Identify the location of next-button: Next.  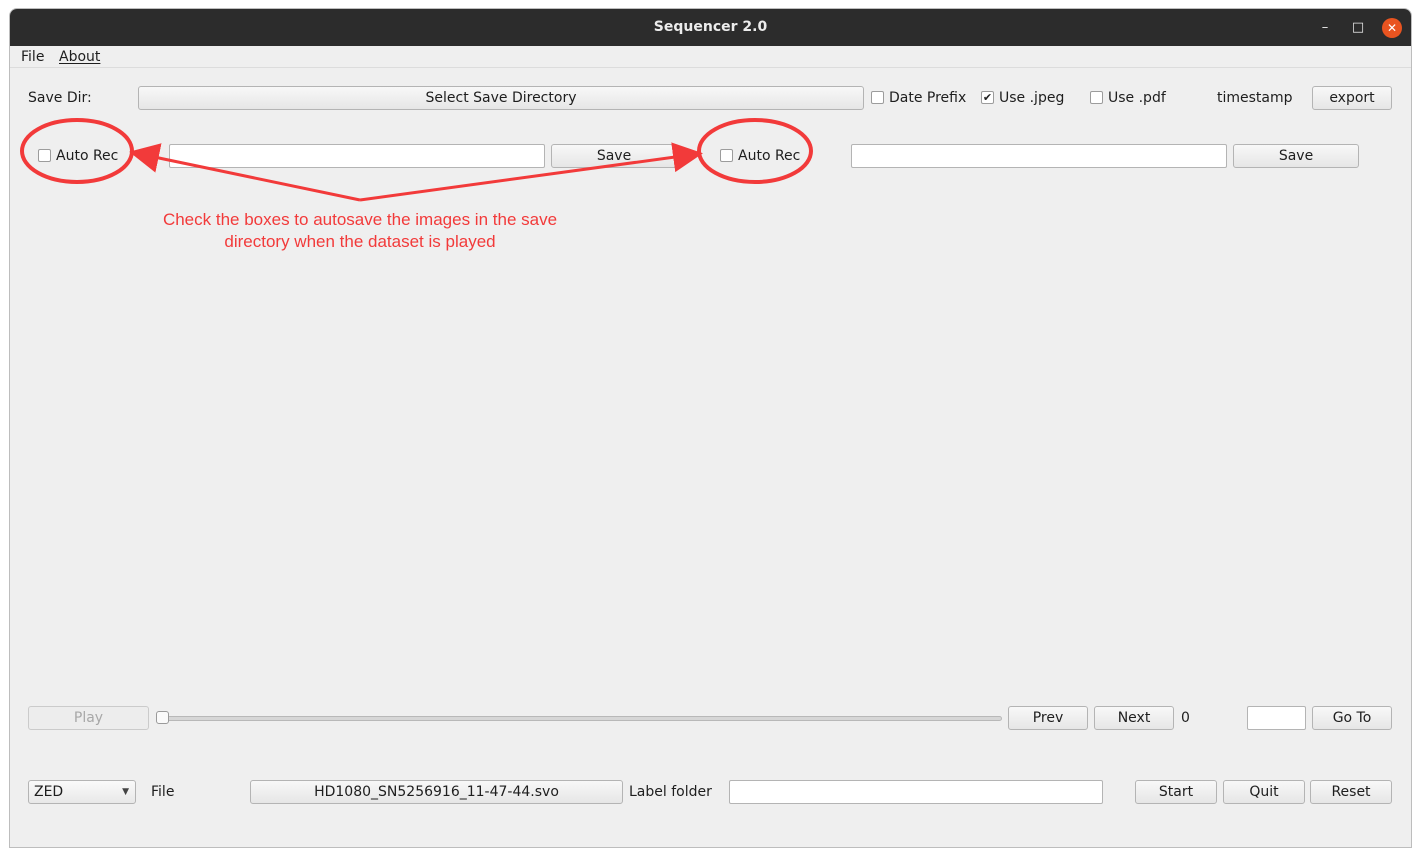
(1134, 718).